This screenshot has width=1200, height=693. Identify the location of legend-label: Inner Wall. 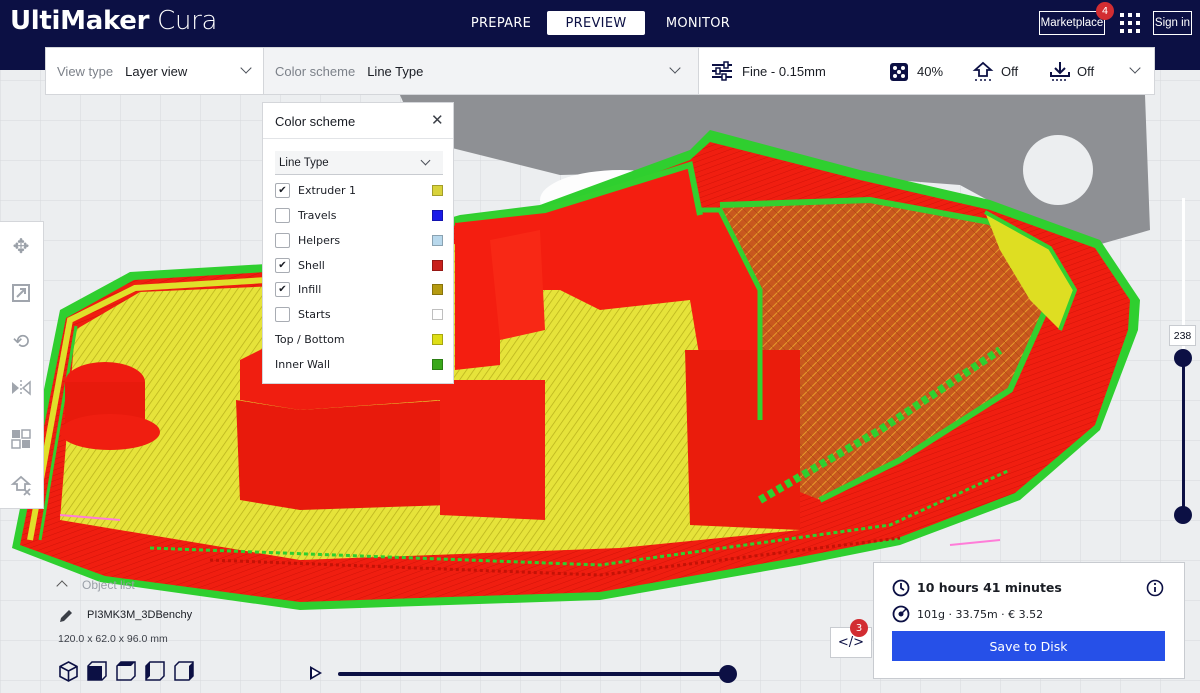
(302, 364).